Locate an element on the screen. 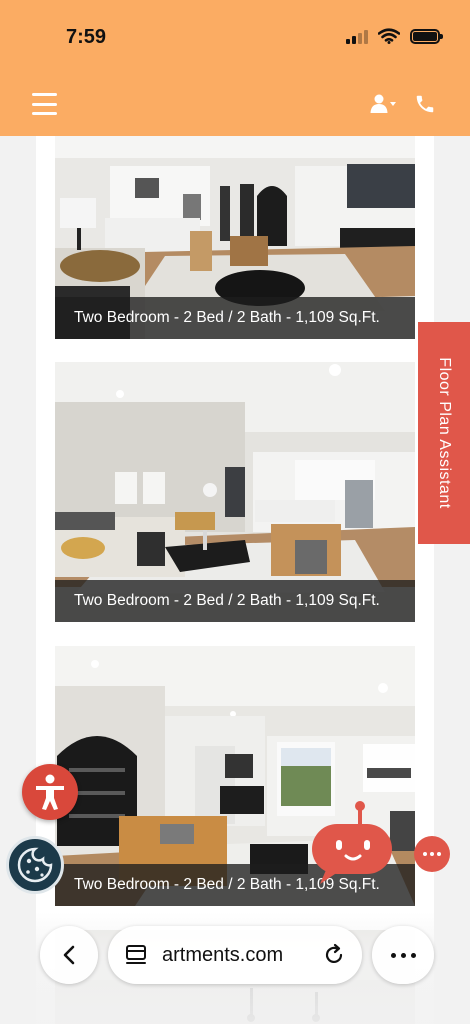 Image resolution: width=470 pixels, height=1024 pixels. accessibility-button is located at coordinates (50, 792).